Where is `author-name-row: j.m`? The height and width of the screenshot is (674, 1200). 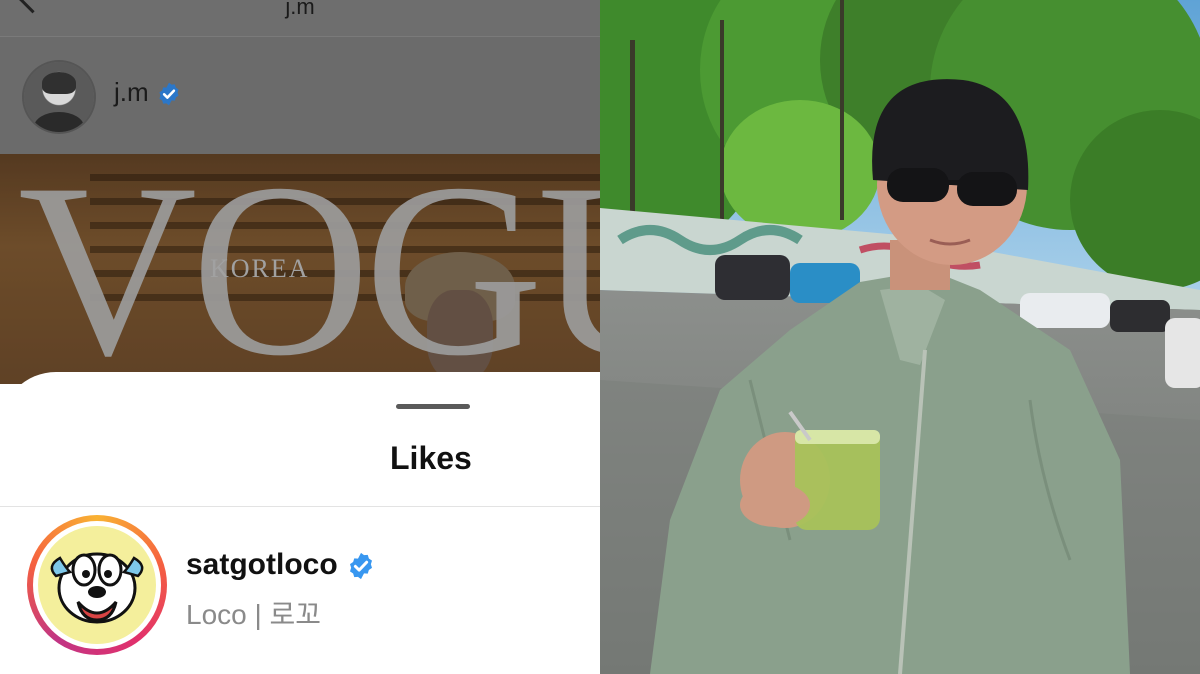
author-name-row: j.m is located at coordinates (148, 92).